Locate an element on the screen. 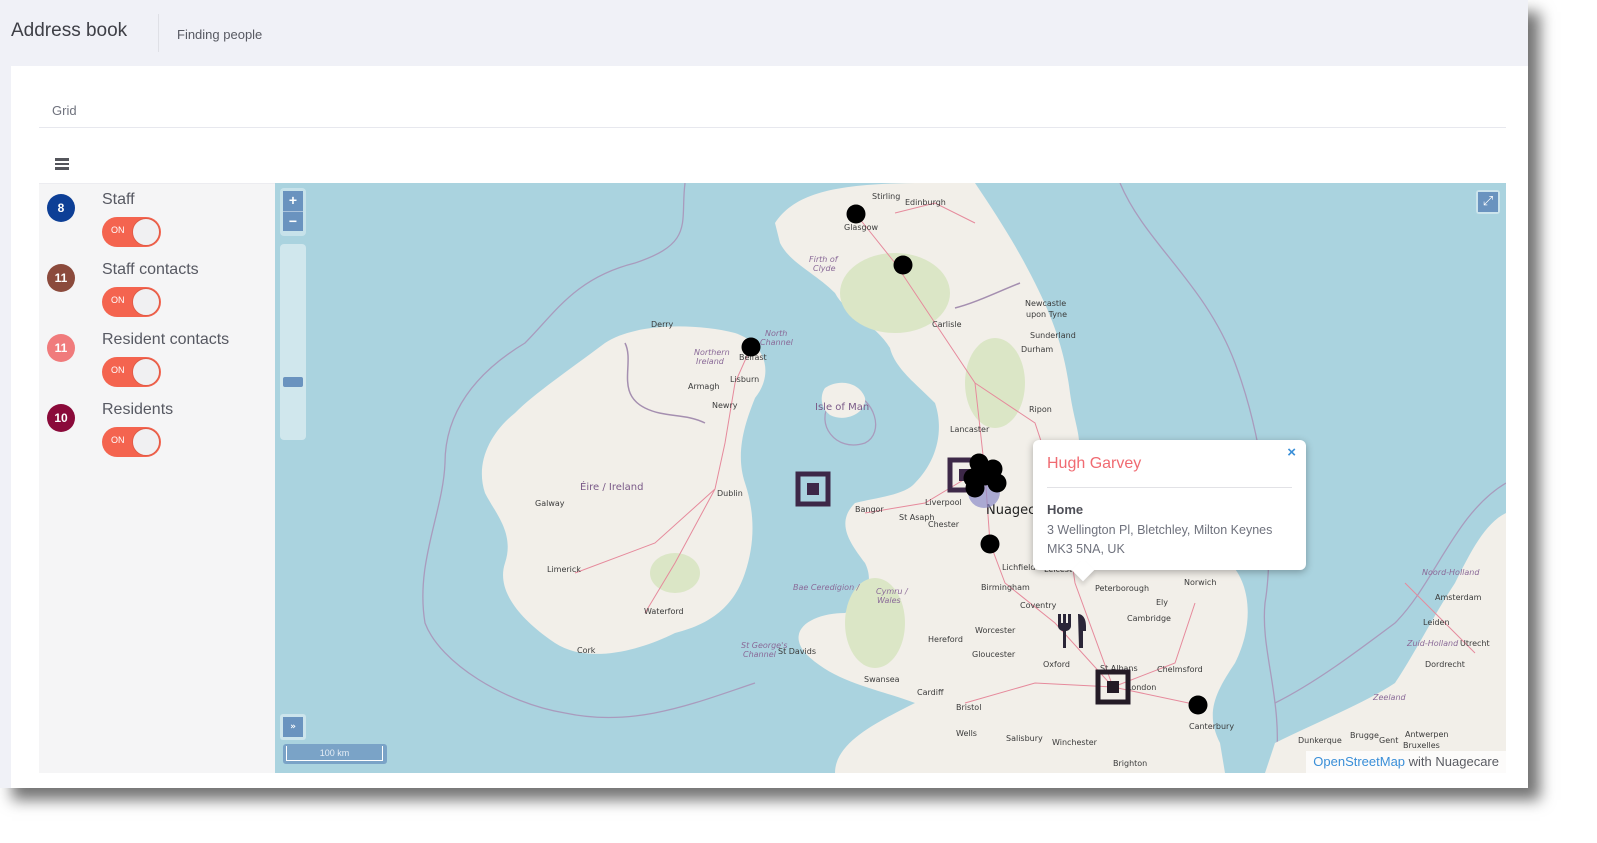 The height and width of the screenshot is (843, 1597). layer-toggle-staff: ON is located at coordinates (131, 232).